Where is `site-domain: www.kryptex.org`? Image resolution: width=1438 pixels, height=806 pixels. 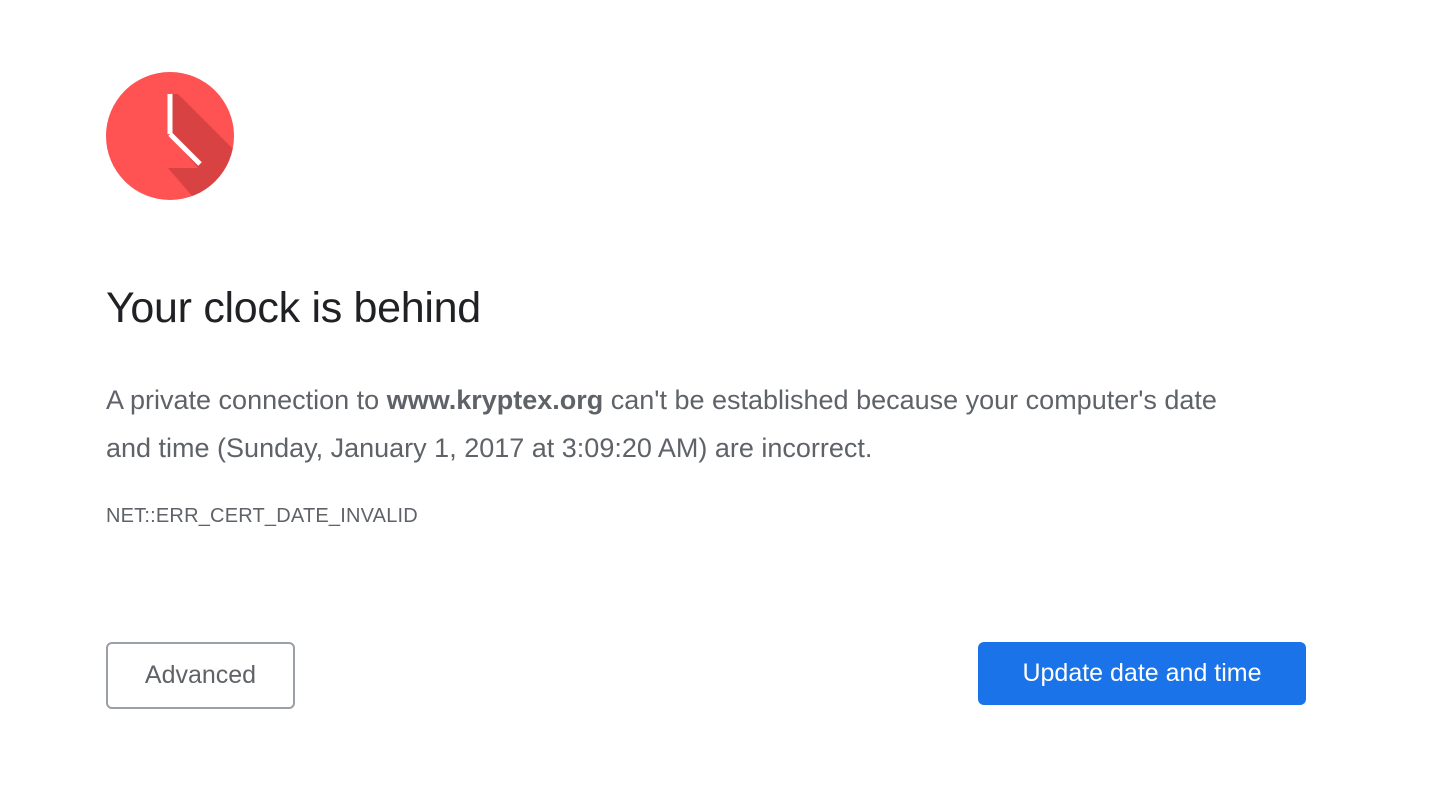 site-domain: www.kryptex.org is located at coordinates (495, 400).